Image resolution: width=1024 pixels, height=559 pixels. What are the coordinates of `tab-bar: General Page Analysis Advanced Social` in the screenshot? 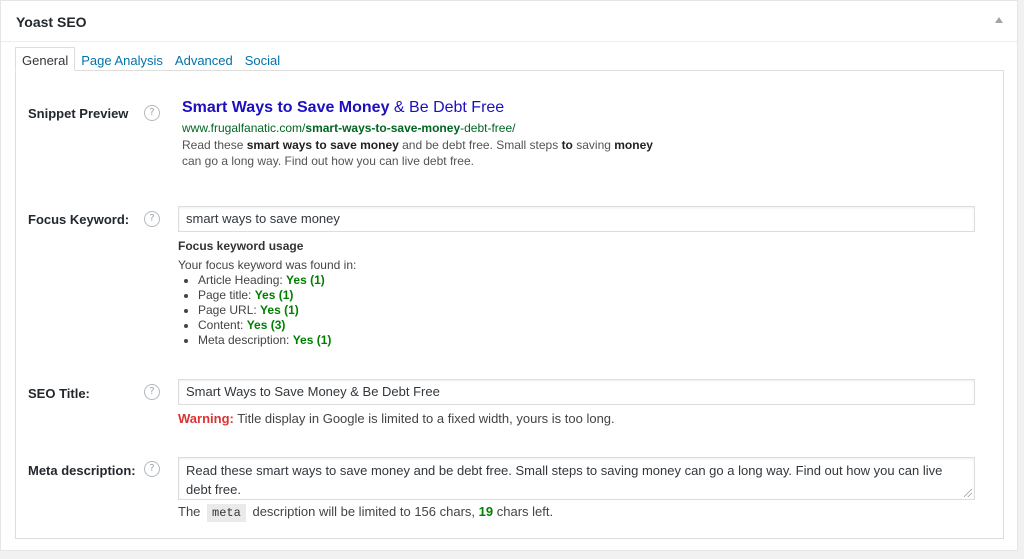 It's located at (150, 59).